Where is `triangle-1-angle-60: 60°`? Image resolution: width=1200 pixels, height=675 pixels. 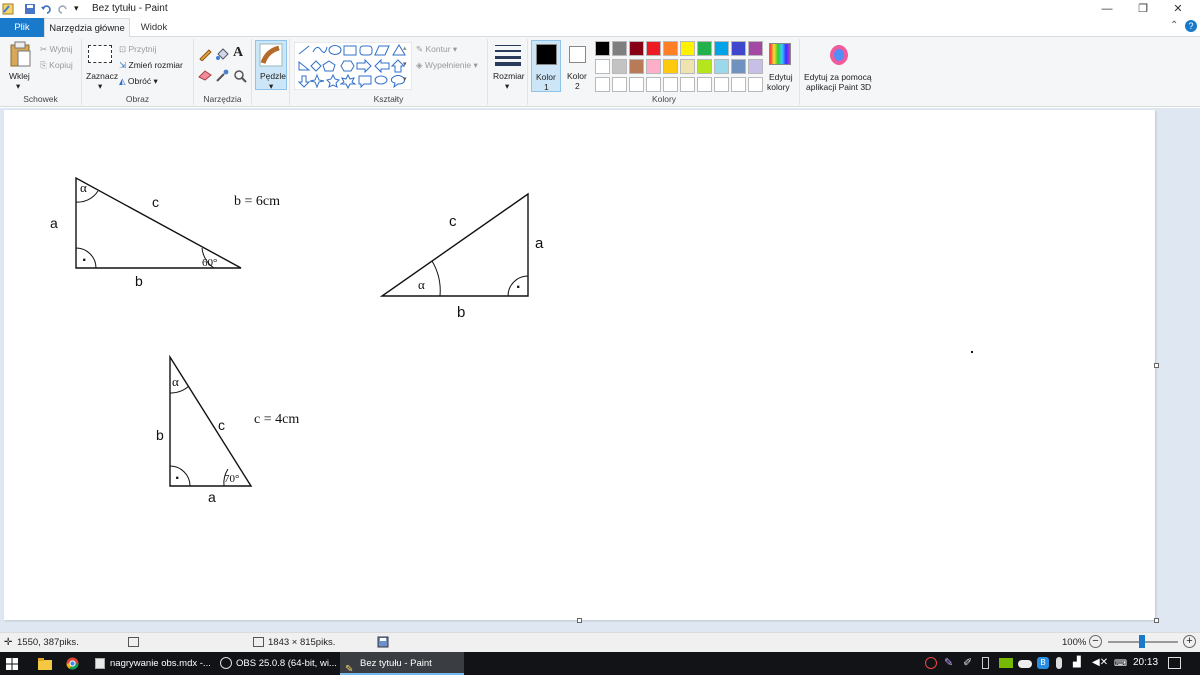 triangle-1-angle-60: 60° is located at coordinates (209, 263).